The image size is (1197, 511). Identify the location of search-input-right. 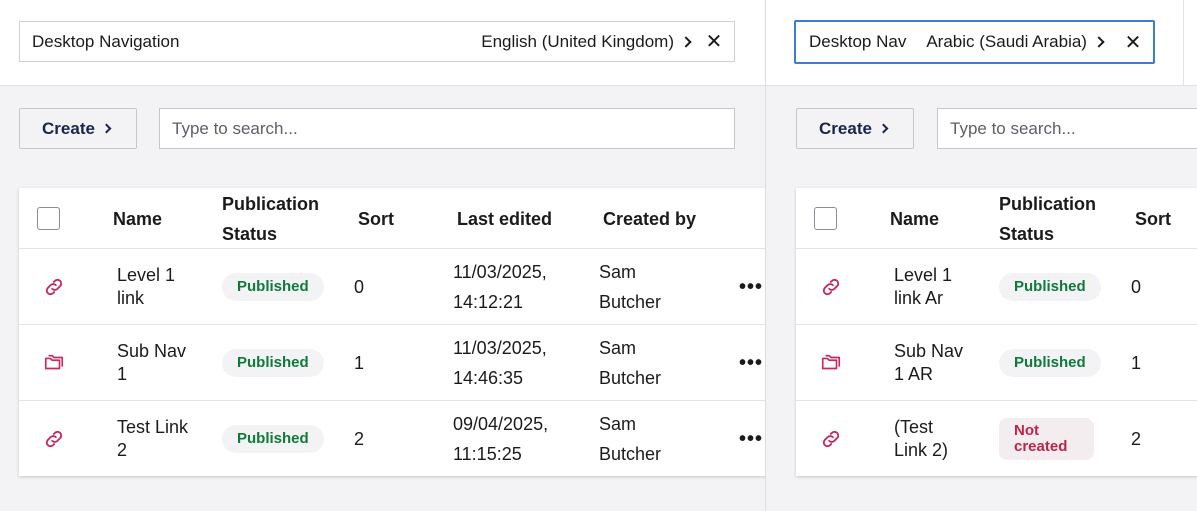
(1067, 128).